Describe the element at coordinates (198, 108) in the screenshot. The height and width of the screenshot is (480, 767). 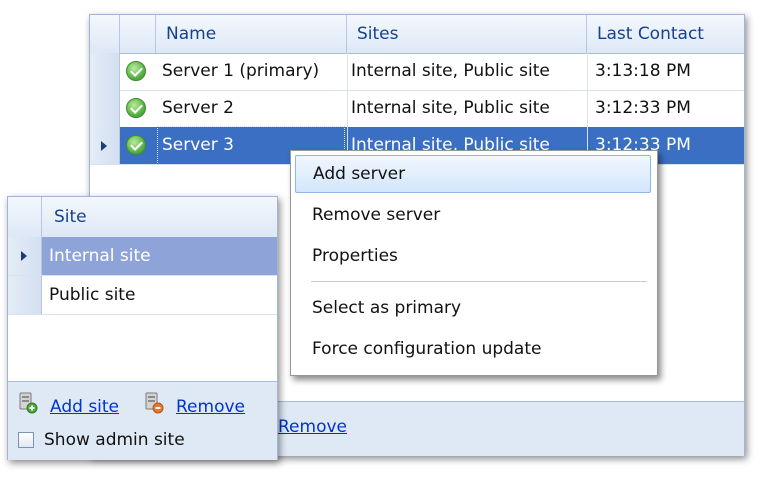
I see `server-name: Server 2` at that location.